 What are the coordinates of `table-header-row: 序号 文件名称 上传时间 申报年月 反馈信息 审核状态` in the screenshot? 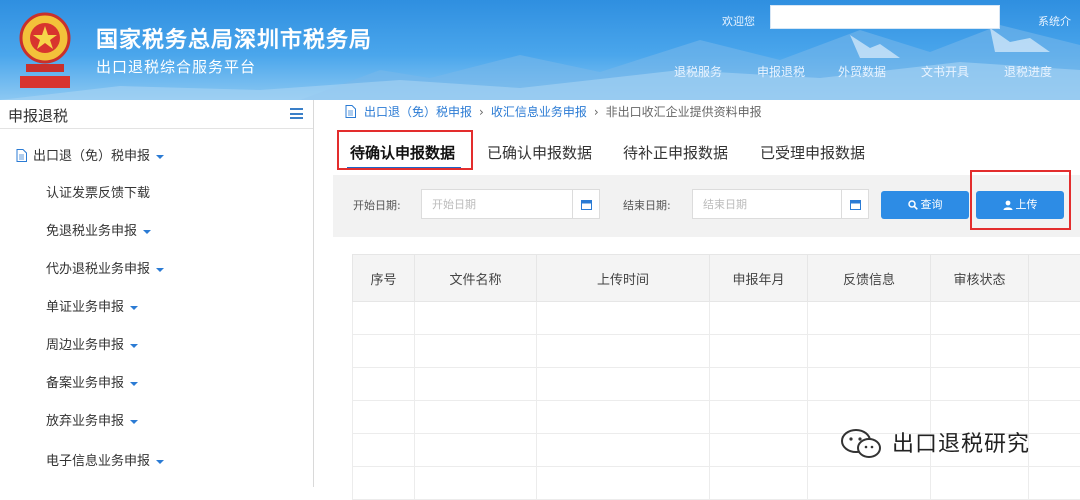 It's located at (716, 278).